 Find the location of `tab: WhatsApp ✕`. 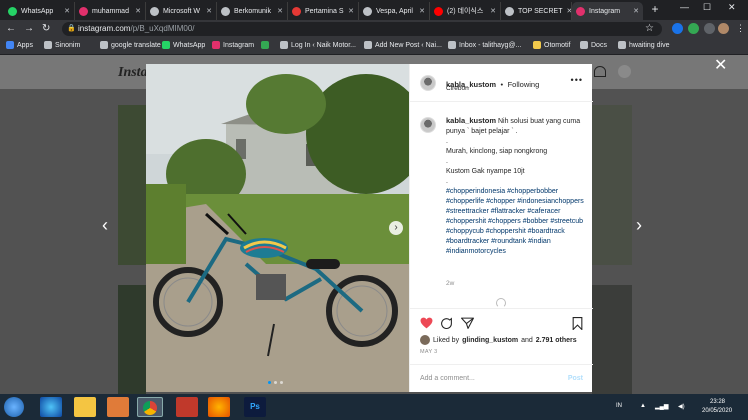

tab: WhatsApp ✕ is located at coordinates (39, 11).